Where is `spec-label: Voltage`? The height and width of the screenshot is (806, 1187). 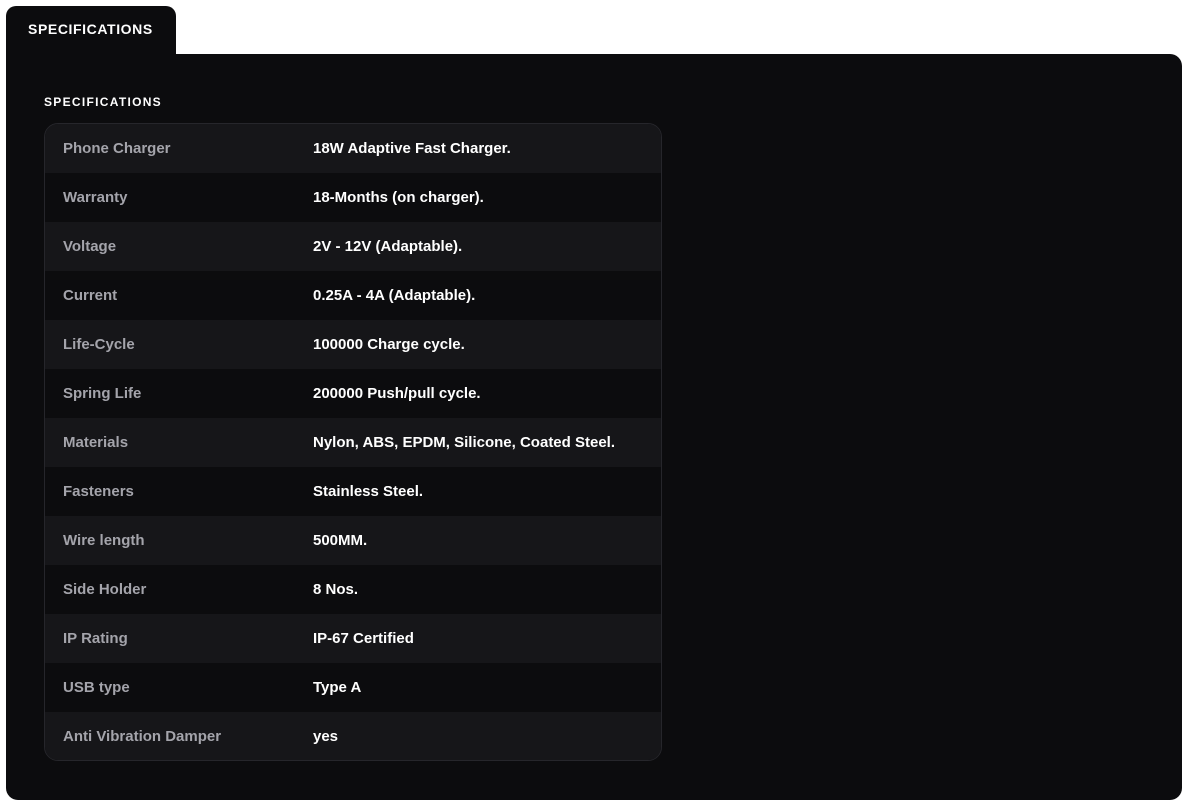 spec-label: Voltage is located at coordinates (90, 246).